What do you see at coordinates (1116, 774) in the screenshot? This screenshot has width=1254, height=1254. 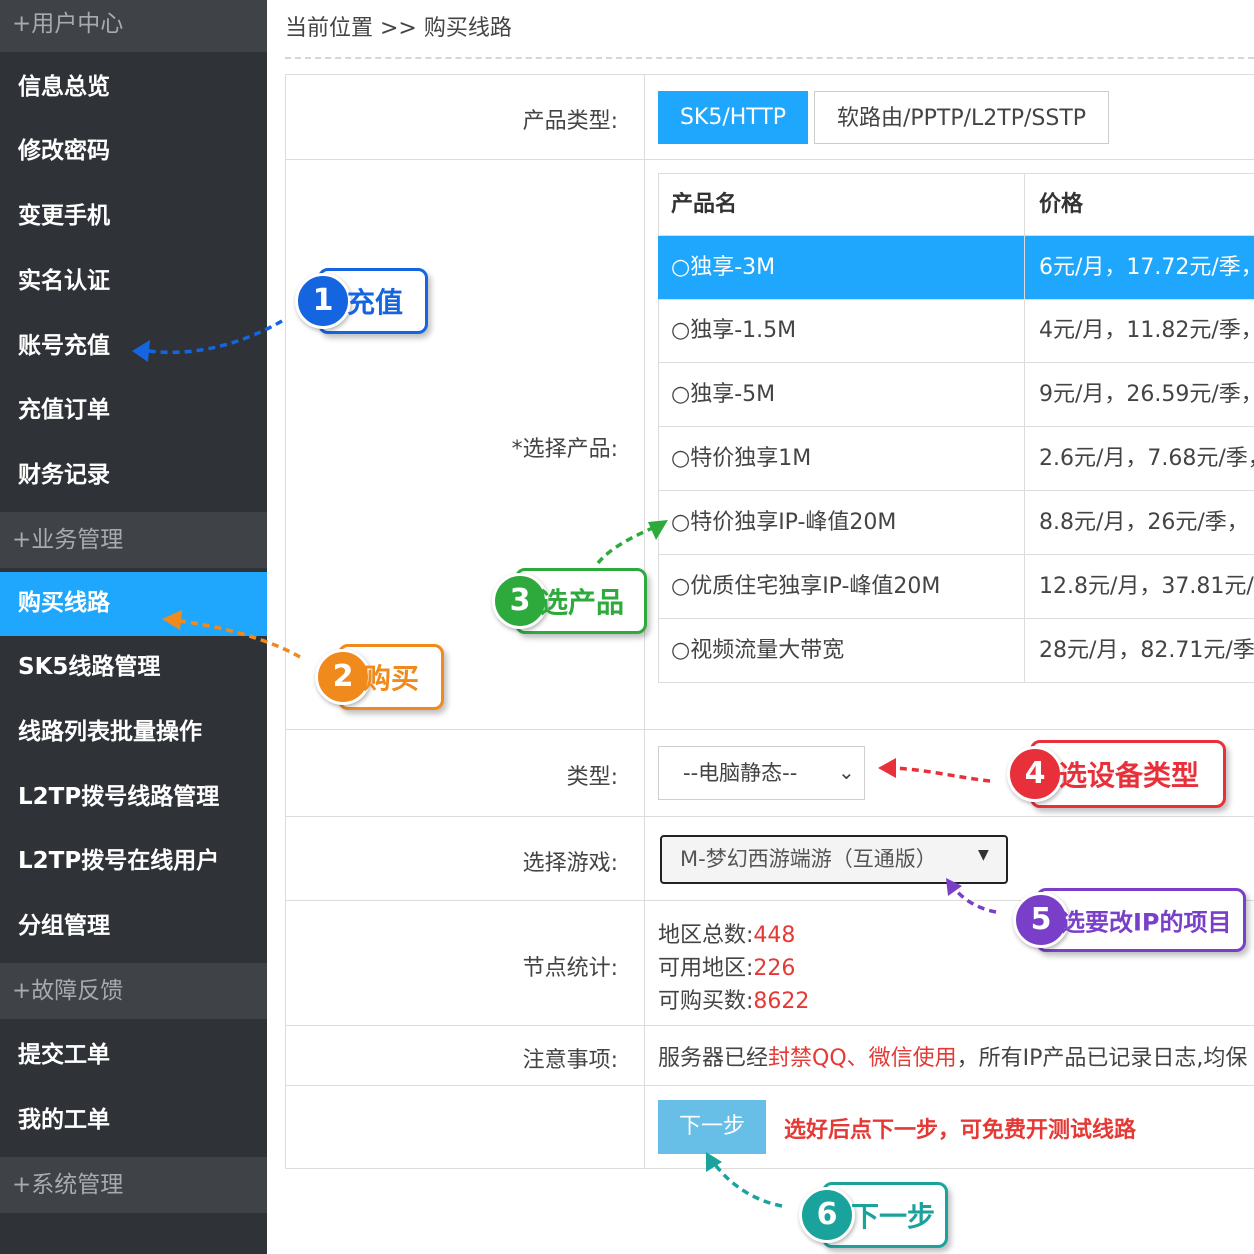 I see `callout-device-type: 4 选设备类型` at bounding box center [1116, 774].